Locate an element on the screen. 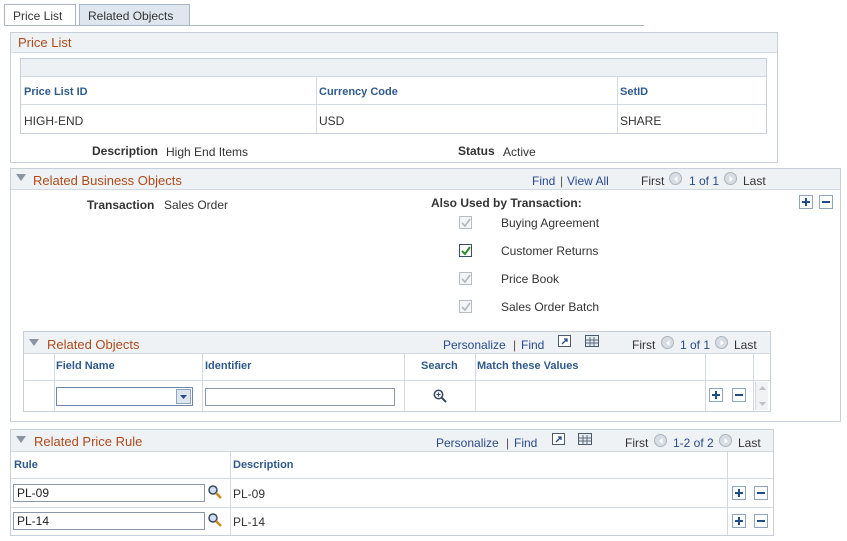 The image size is (847, 541). col-header-setid: SetID is located at coordinates (634, 92).